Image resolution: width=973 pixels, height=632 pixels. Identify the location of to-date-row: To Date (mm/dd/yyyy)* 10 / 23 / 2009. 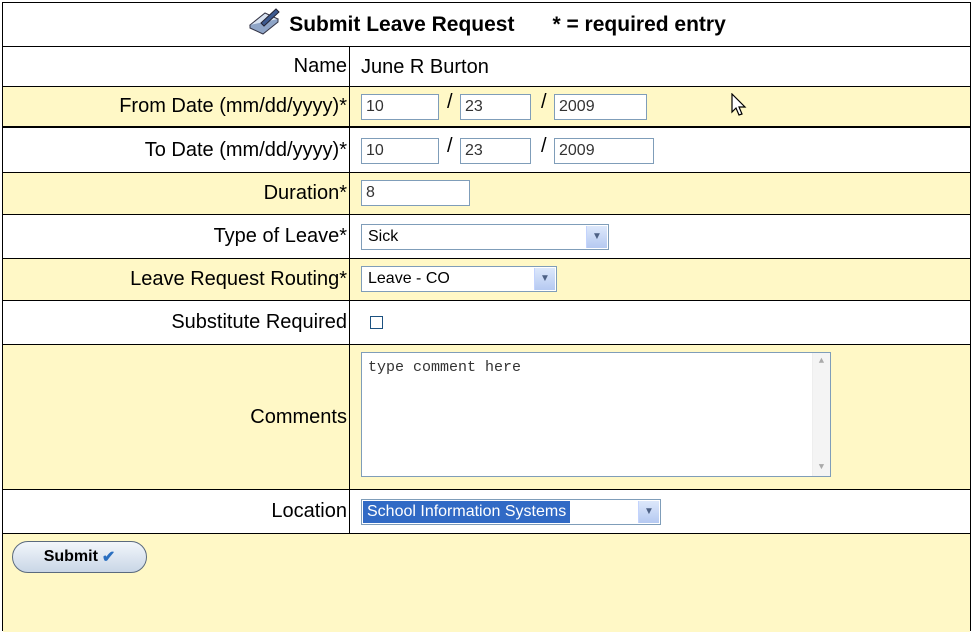
(486, 150).